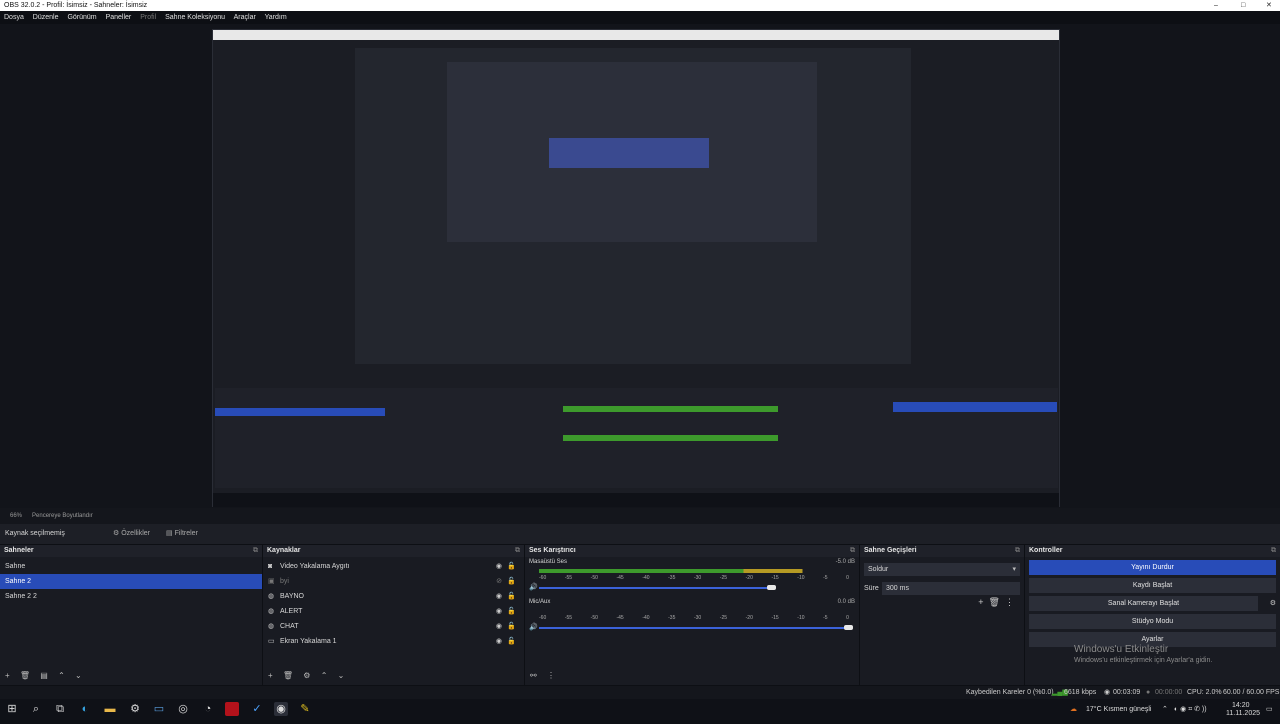 This screenshot has height=724, width=1280. What do you see at coordinates (1152, 621) in the screenshot?
I see `studio-mode-button: Stüdyo Modu` at bounding box center [1152, 621].